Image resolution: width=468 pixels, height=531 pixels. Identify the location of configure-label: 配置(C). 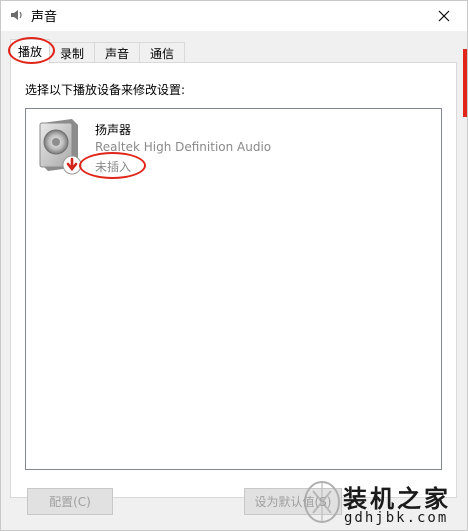
(70, 502).